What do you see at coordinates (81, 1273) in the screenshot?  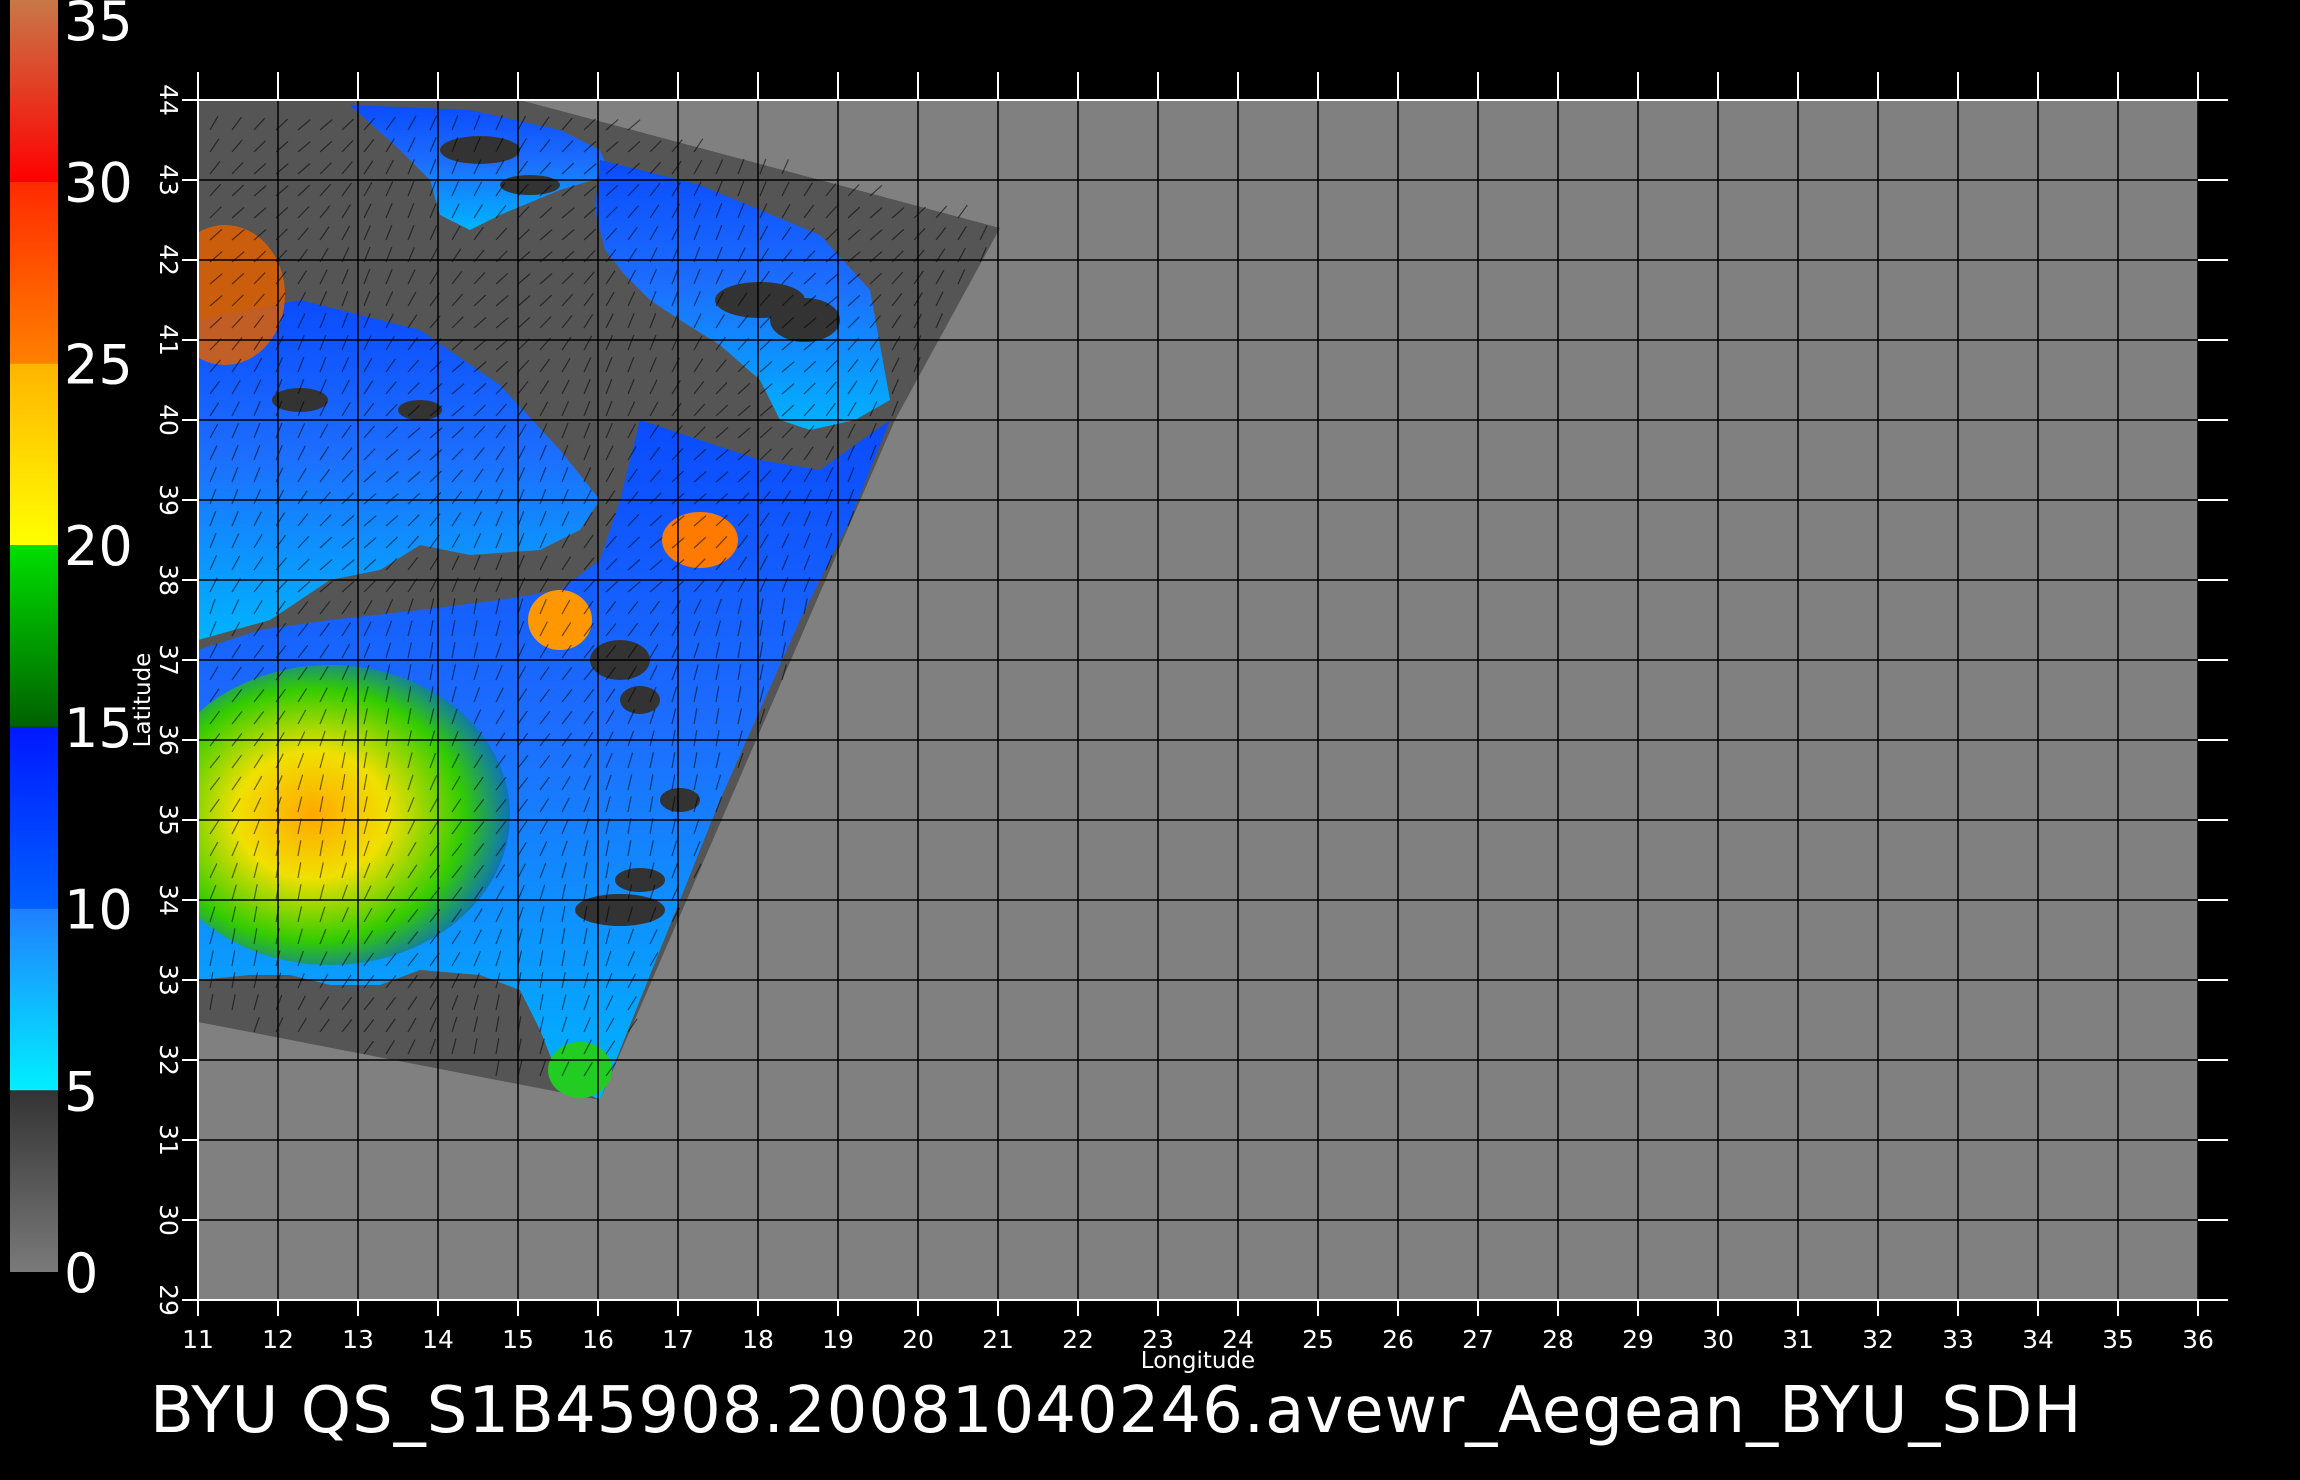 I see `colorbar-label-0: 0` at bounding box center [81, 1273].